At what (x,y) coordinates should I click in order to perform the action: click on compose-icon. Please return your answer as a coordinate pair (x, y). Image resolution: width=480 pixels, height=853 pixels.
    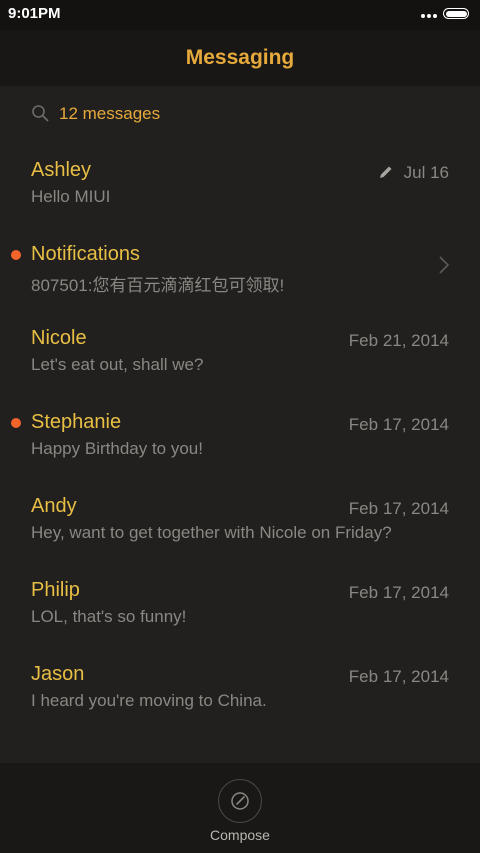
    Looking at the image, I should click on (240, 801).